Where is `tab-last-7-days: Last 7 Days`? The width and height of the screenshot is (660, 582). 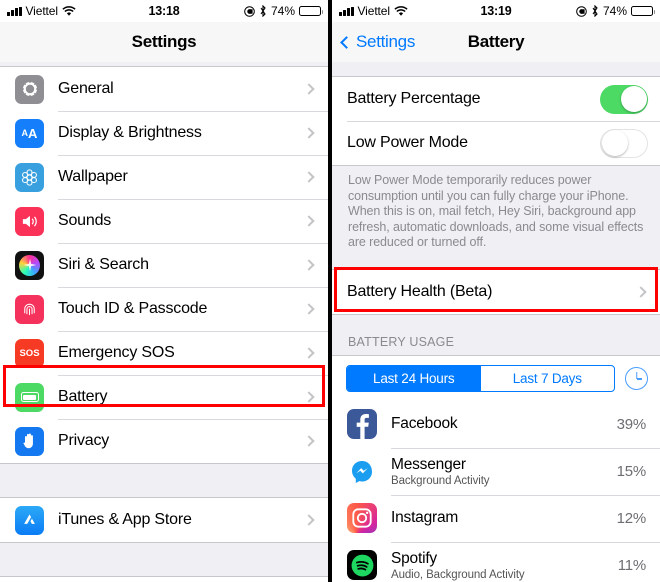 tab-last-7-days: Last 7 Days is located at coordinates (548, 378).